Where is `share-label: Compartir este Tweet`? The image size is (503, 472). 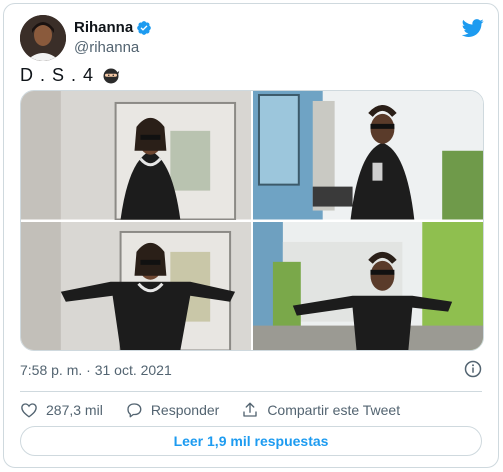
share-label: Compartir este Tweet is located at coordinates (334, 410).